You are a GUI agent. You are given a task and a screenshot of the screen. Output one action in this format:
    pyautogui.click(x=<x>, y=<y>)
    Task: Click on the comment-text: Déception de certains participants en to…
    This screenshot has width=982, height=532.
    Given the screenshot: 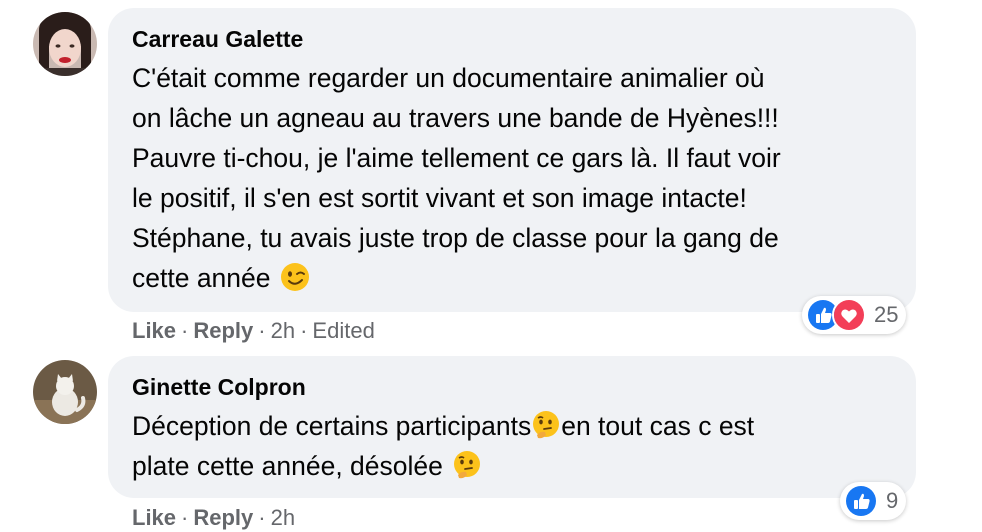 What is the action you would take?
    pyautogui.click(x=443, y=446)
    